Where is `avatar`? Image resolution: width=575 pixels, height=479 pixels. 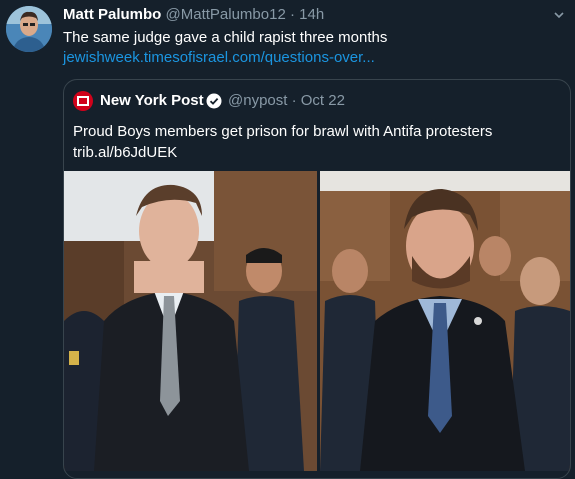
avatar is located at coordinates (29, 29).